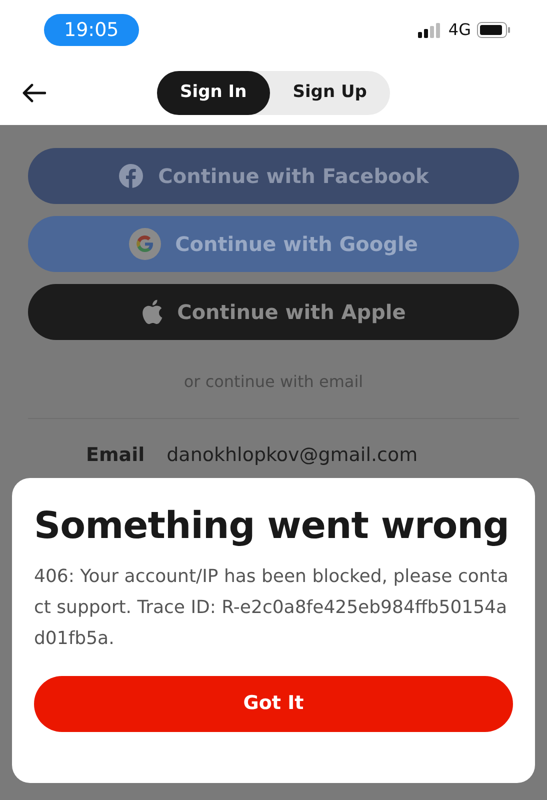 Image resolution: width=547 pixels, height=800 pixels. What do you see at coordinates (91, 30) in the screenshot?
I see `status-time: 19:05` at bounding box center [91, 30].